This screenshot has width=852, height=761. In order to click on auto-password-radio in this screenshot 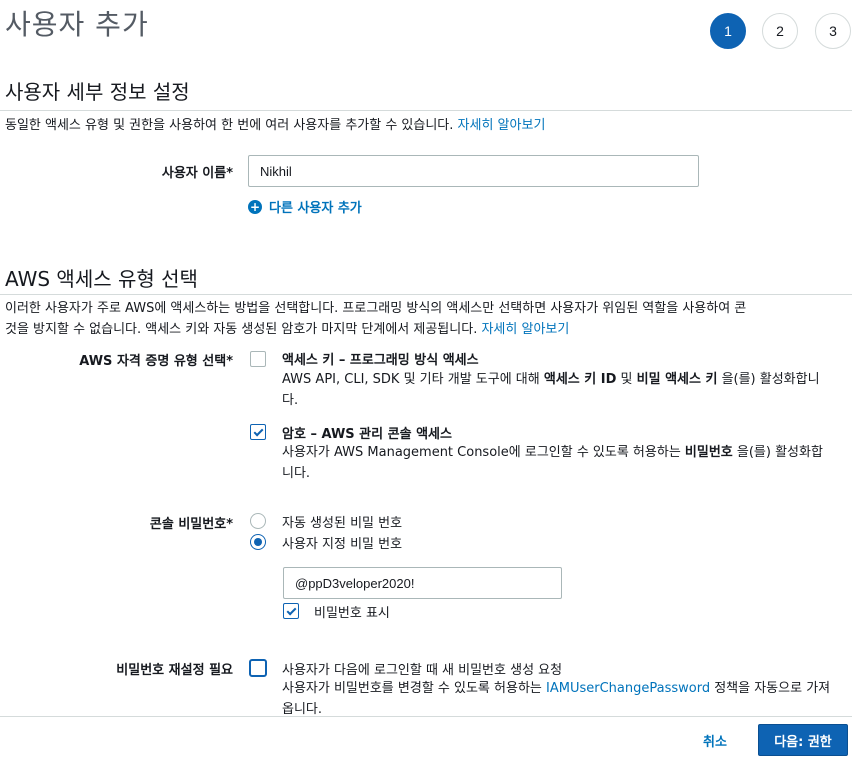, I will do `click(258, 521)`.